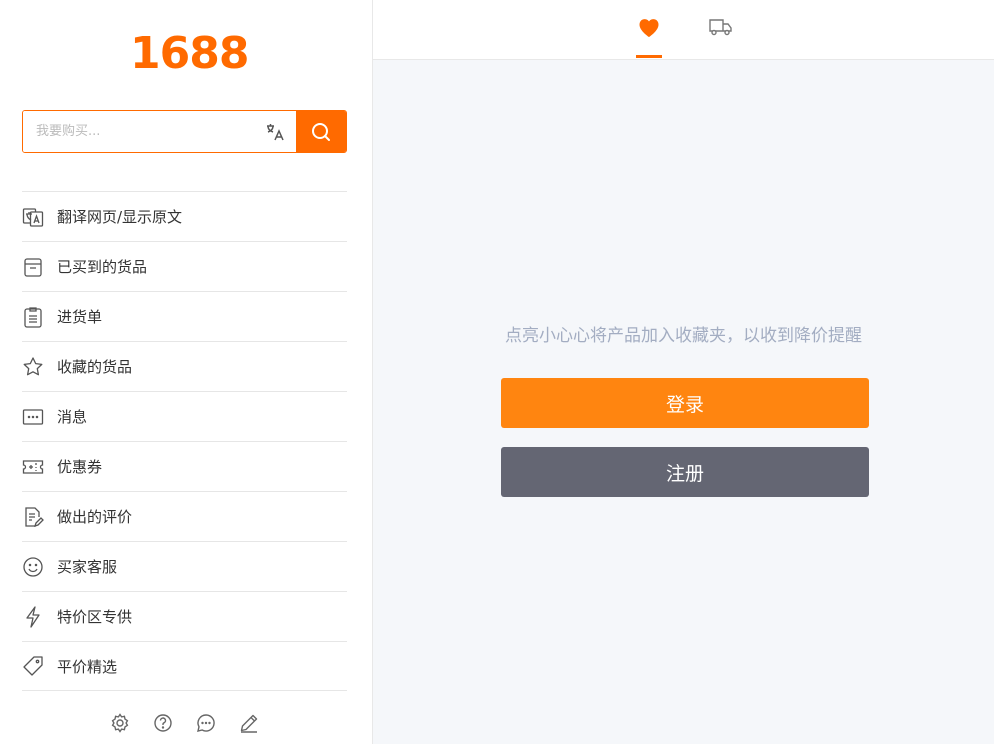  Describe the element at coordinates (184, 566) in the screenshot. I see `menu-item-service: 买家客服` at that location.